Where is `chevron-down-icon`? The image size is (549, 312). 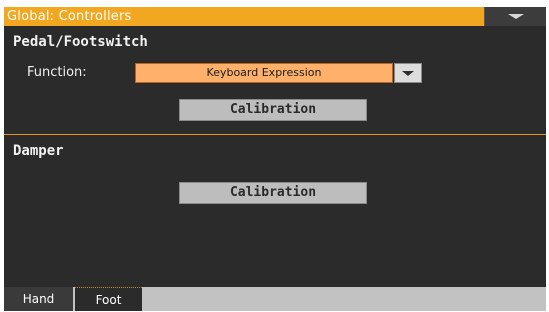
chevron-down-icon is located at coordinates (516, 16).